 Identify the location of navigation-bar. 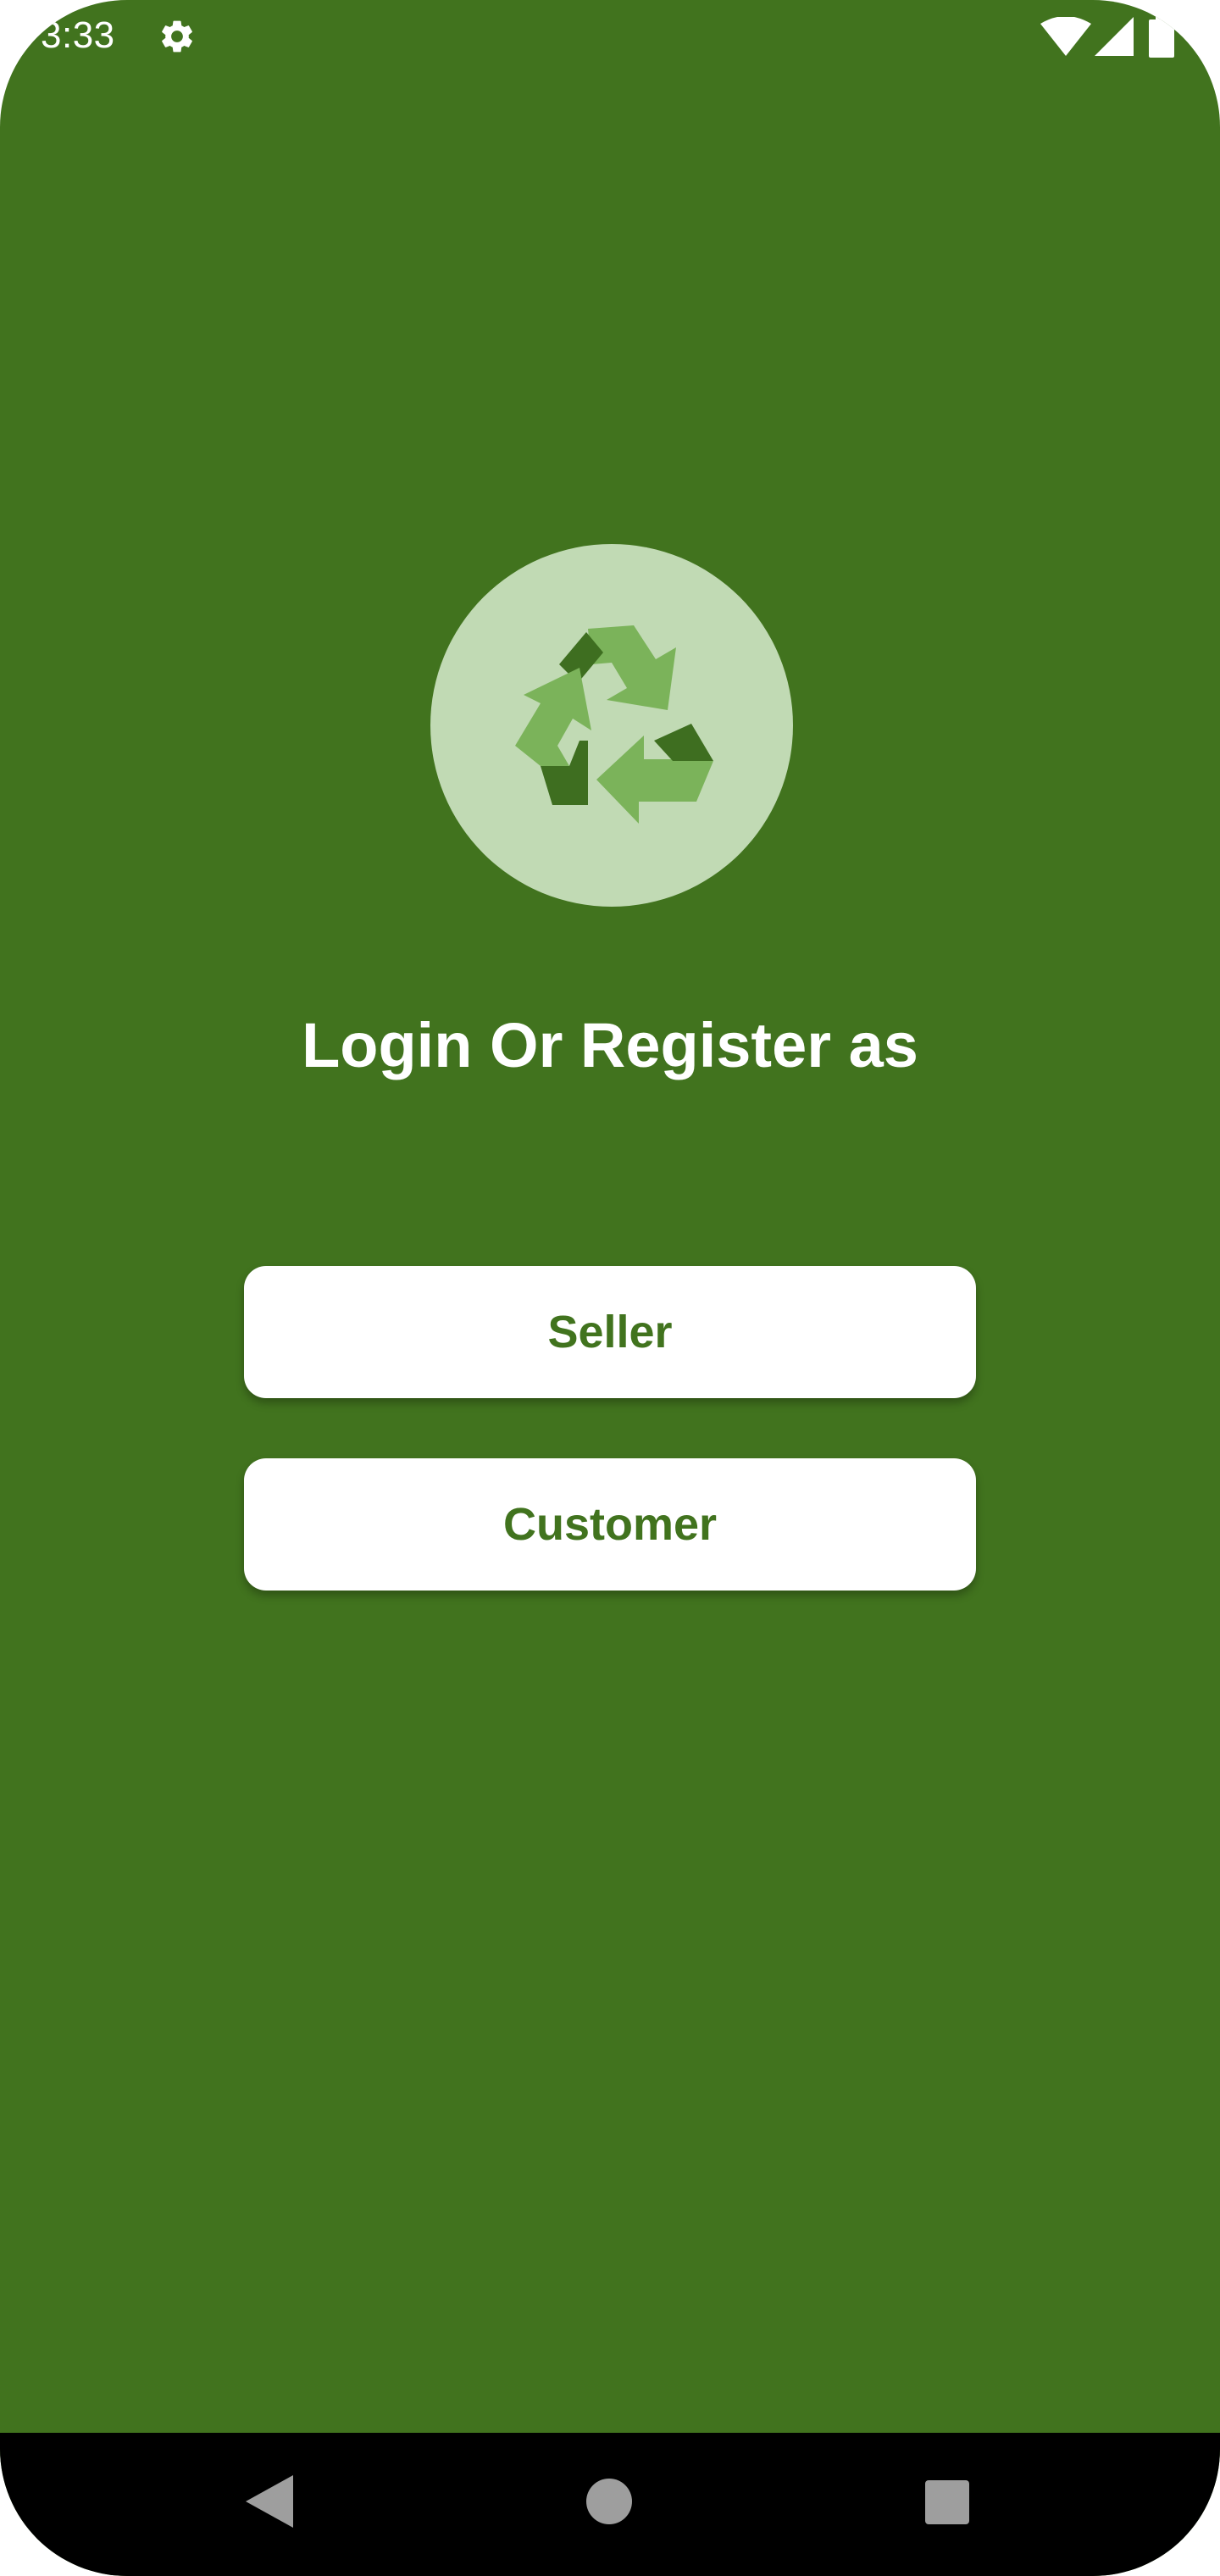
(610, 2504).